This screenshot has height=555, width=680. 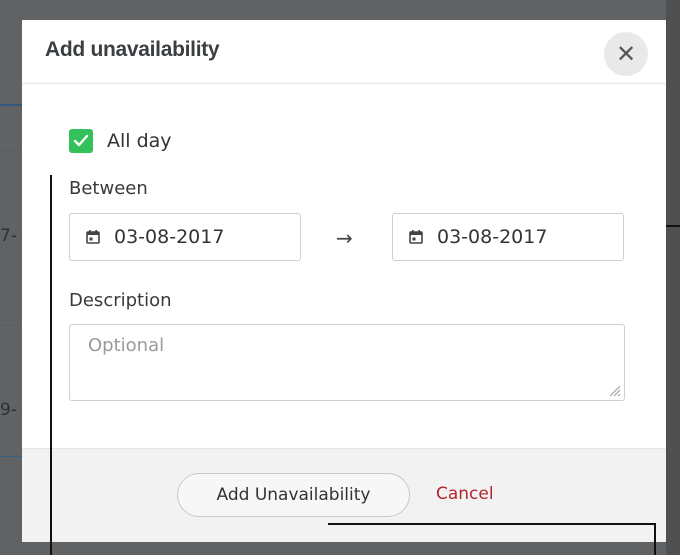 I want to click on annotation-line-vertical-left, so click(x=51, y=365).